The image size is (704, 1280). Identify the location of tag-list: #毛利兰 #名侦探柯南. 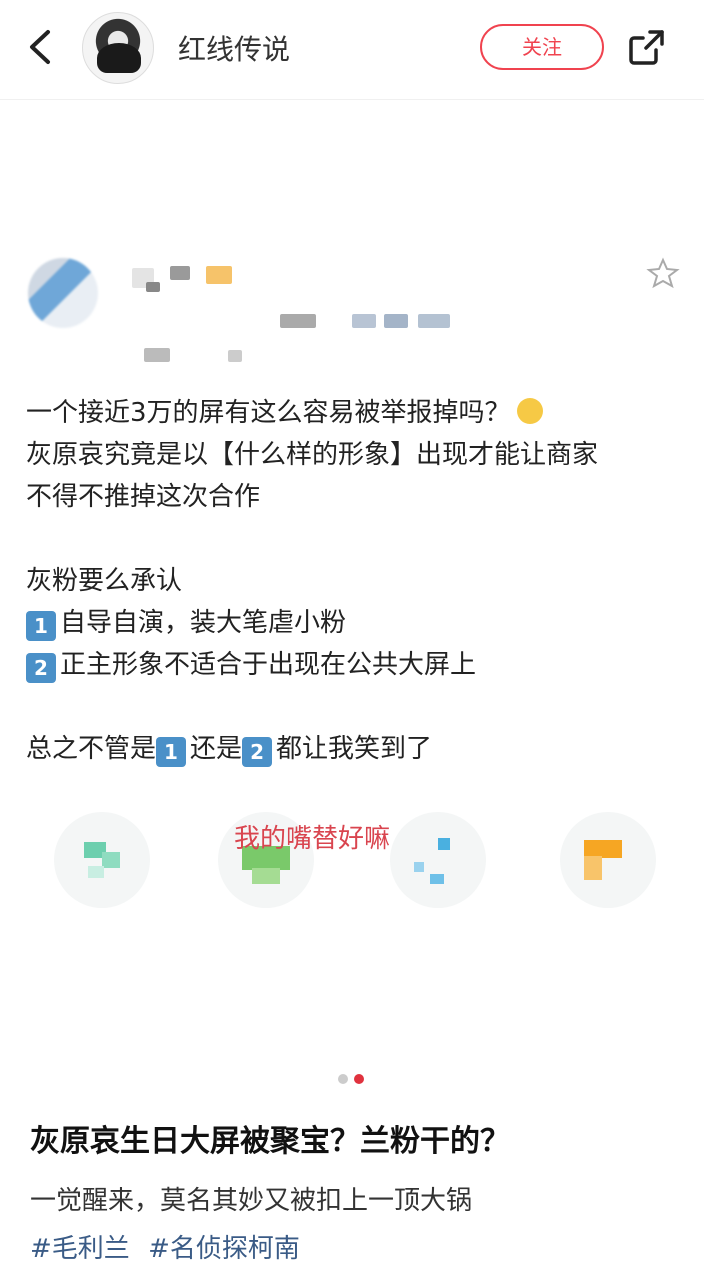
(170, 1246).